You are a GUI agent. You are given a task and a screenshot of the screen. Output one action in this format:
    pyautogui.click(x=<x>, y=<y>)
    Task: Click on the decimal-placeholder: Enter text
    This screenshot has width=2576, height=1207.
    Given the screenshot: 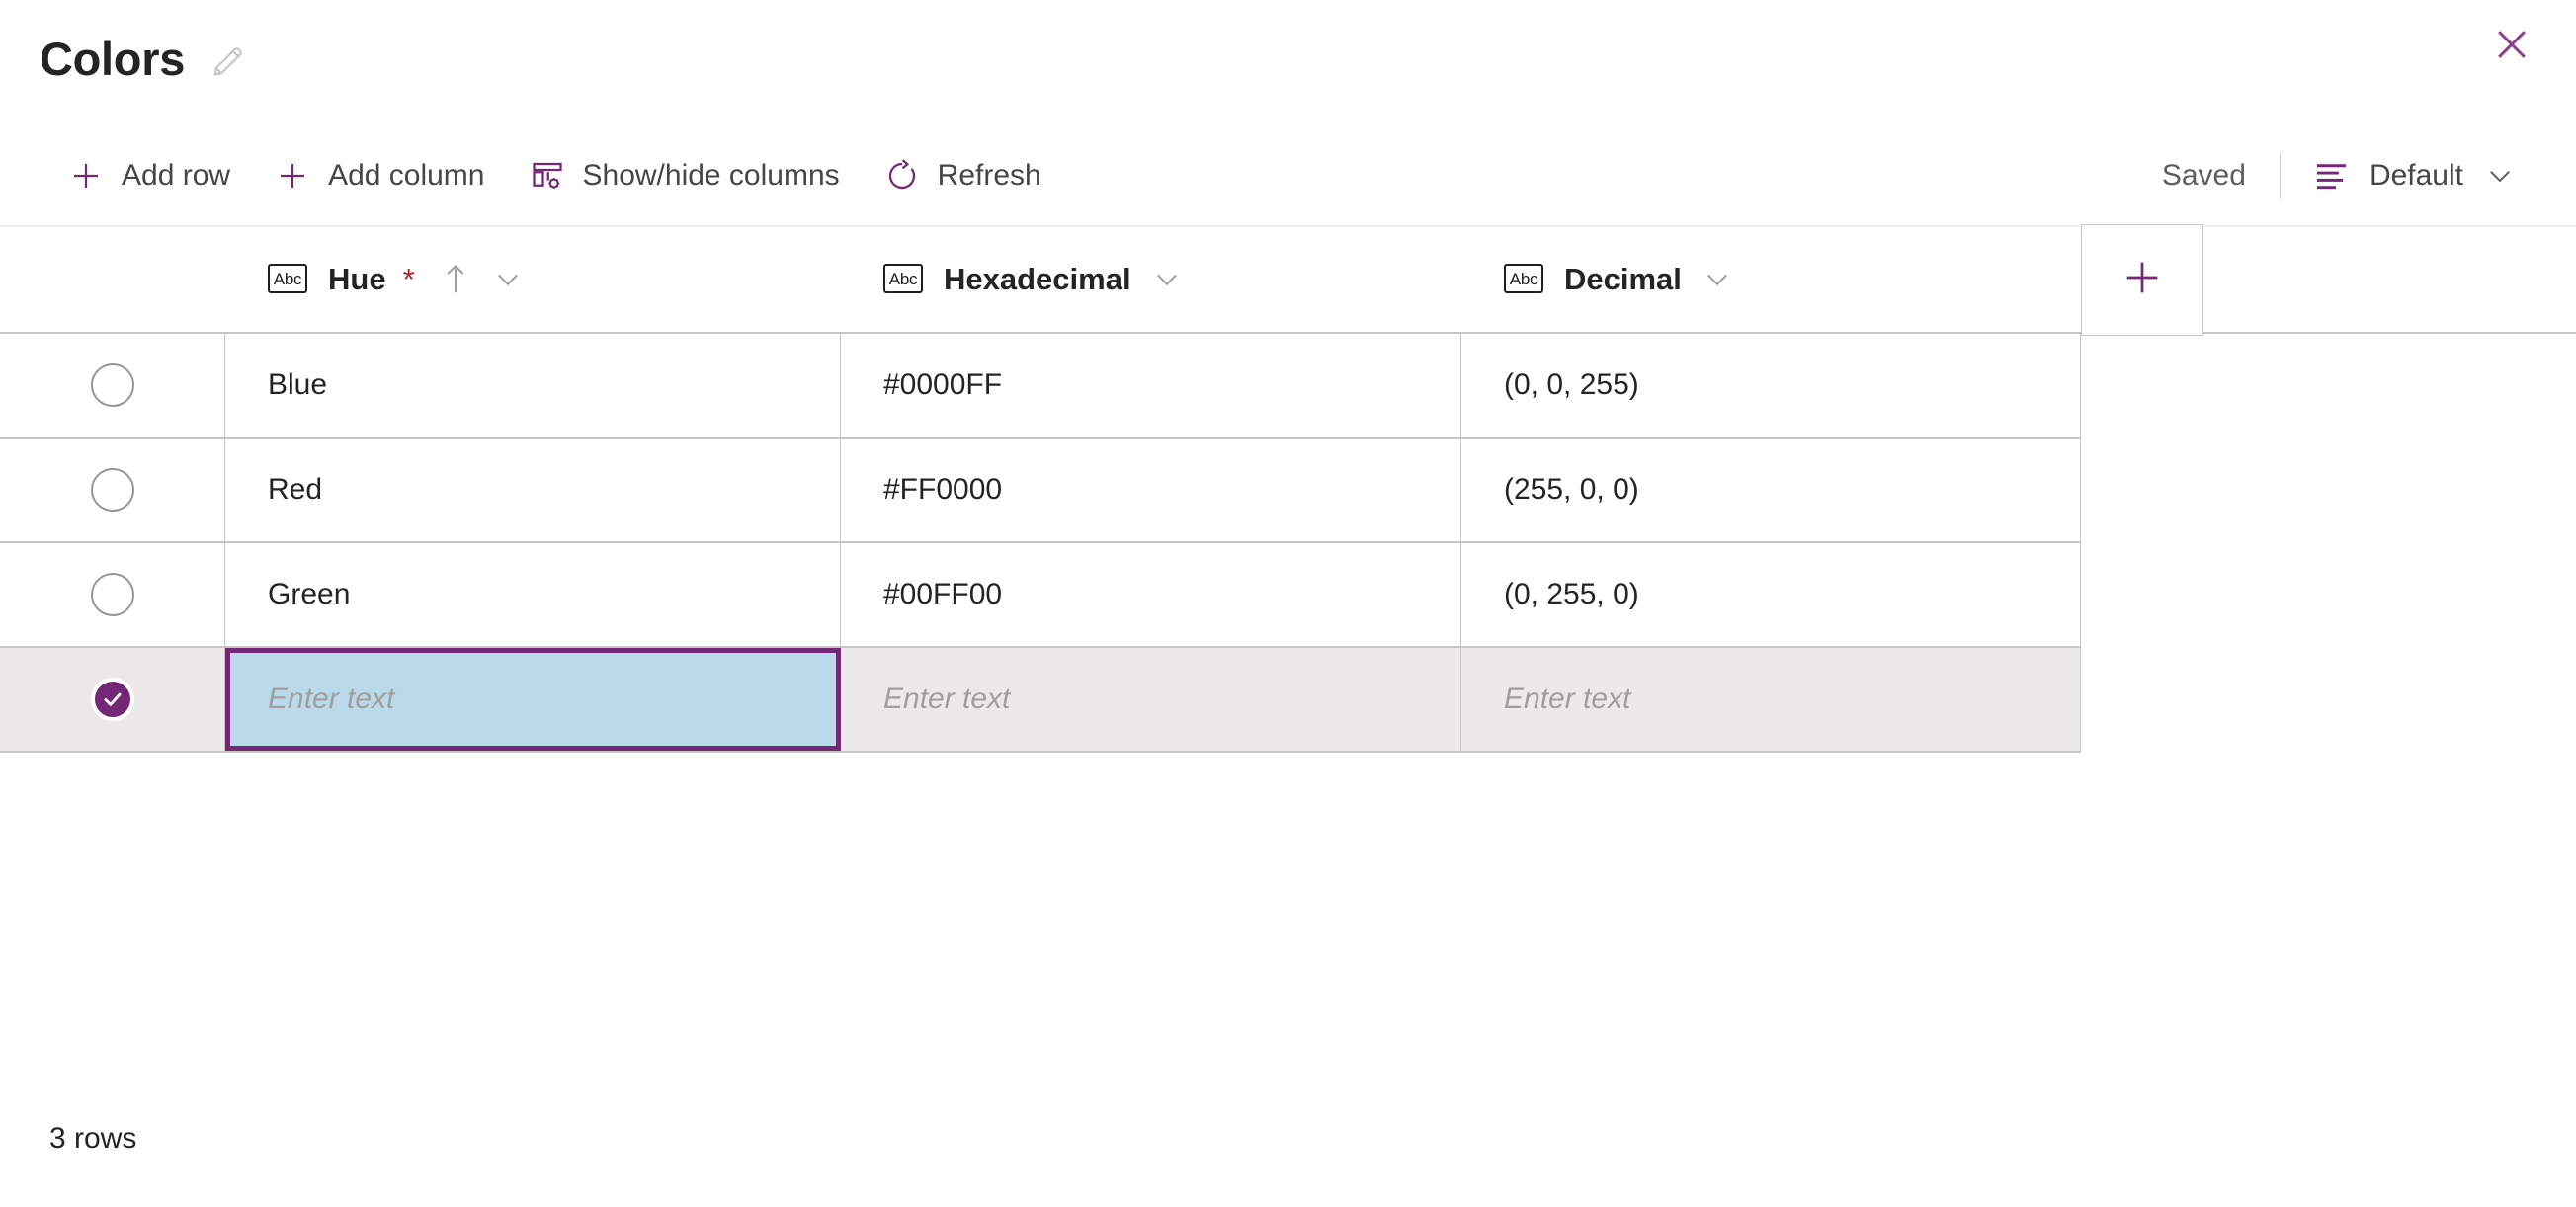 What is the action you would take?
    pyautogui.click(x=1567, y=699)
    